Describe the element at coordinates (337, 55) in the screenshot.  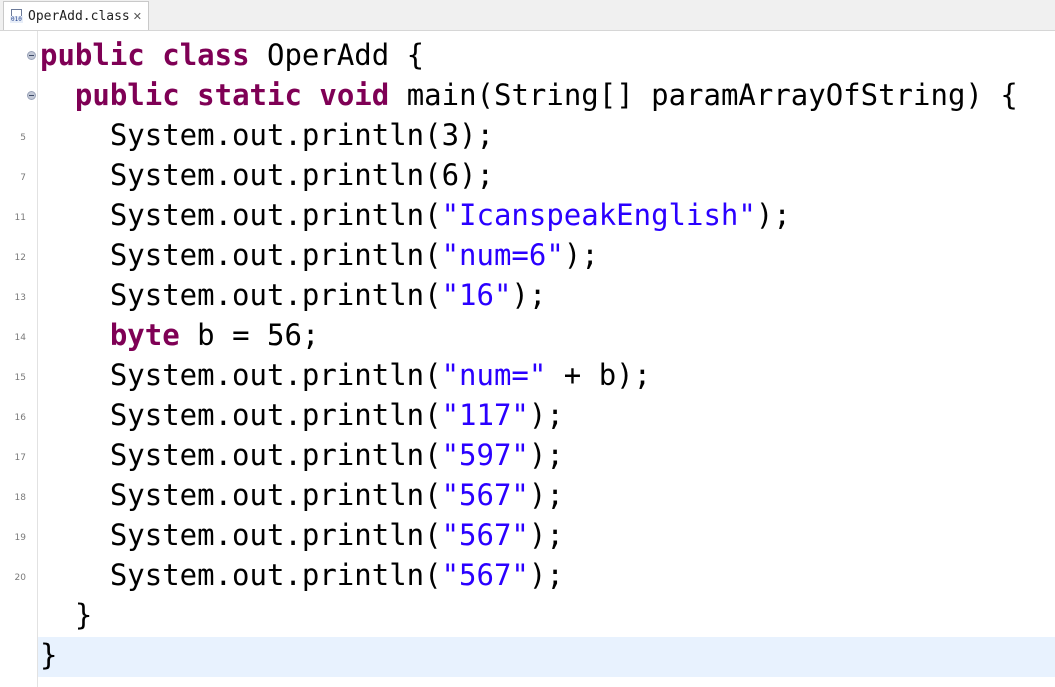
I see `code-token: OperAdd {` at that location.